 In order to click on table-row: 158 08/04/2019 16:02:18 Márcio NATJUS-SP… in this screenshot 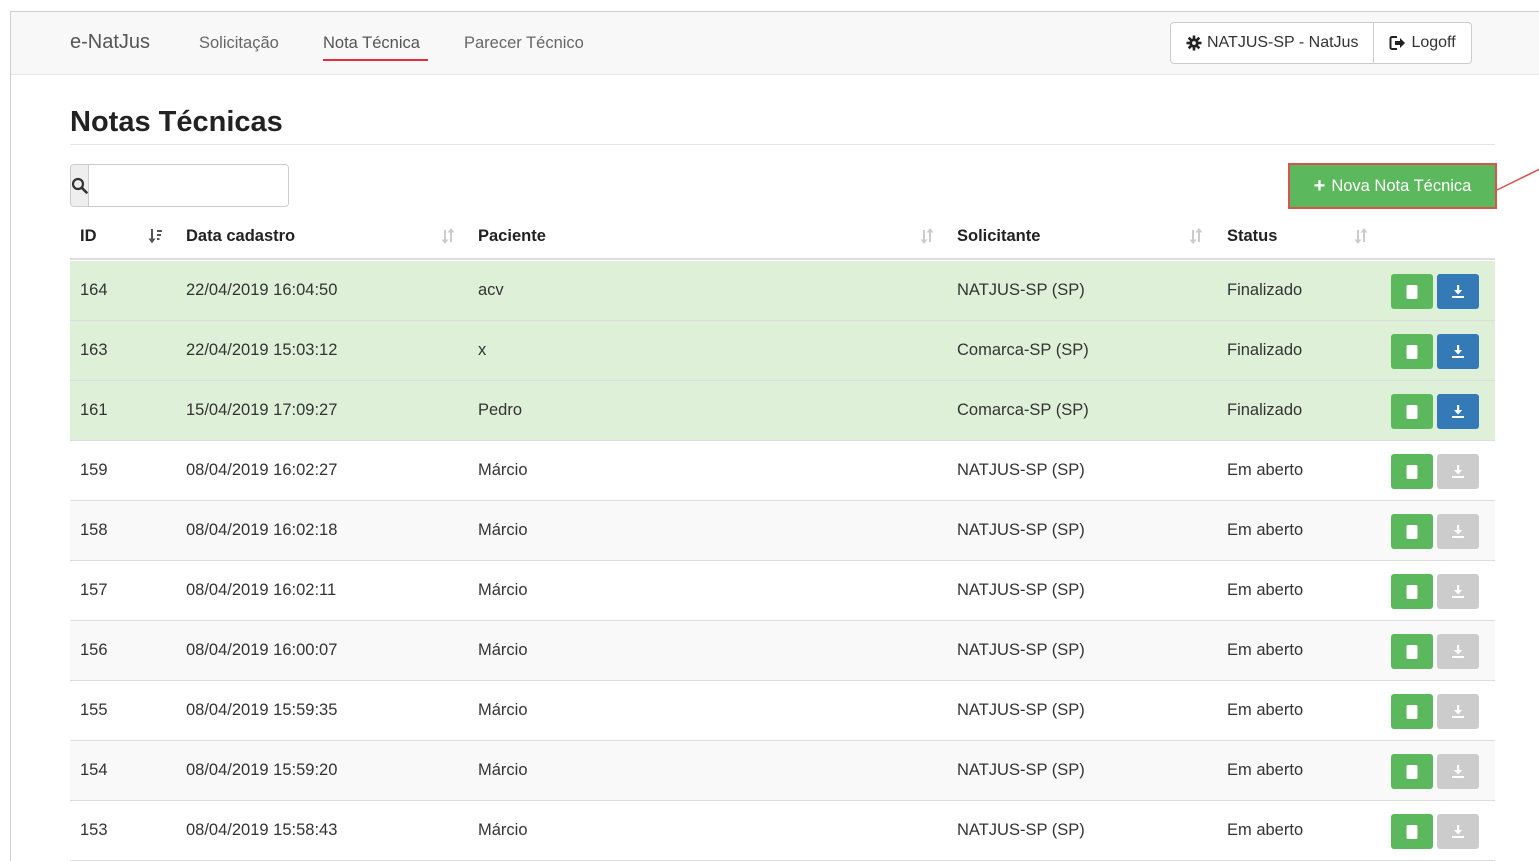, I will do `click(782, 531)`.